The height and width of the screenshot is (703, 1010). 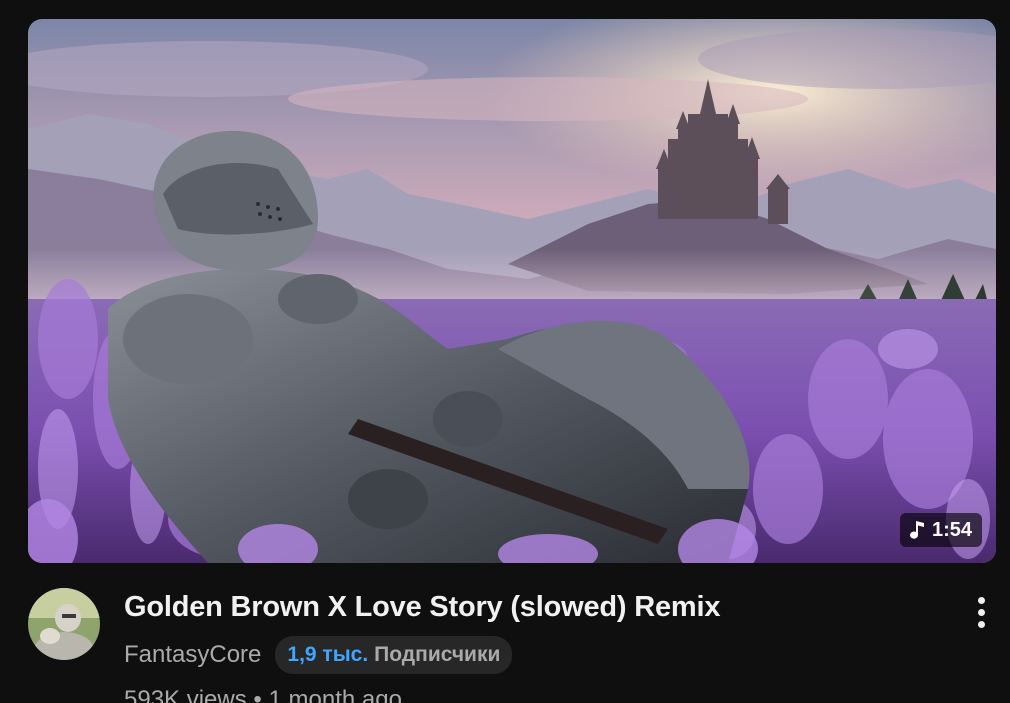 What do you see at coordinates (64, 624) in the screenshot?
I see `channel-avatar` at bounding box center [64, 624].